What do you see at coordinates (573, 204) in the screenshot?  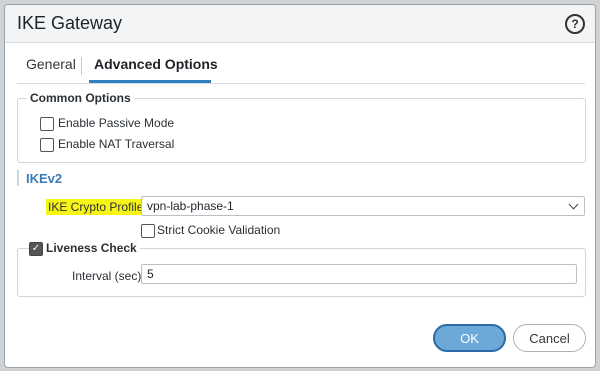 I see `chevron-down-icon` at bounding box center [573, 204].